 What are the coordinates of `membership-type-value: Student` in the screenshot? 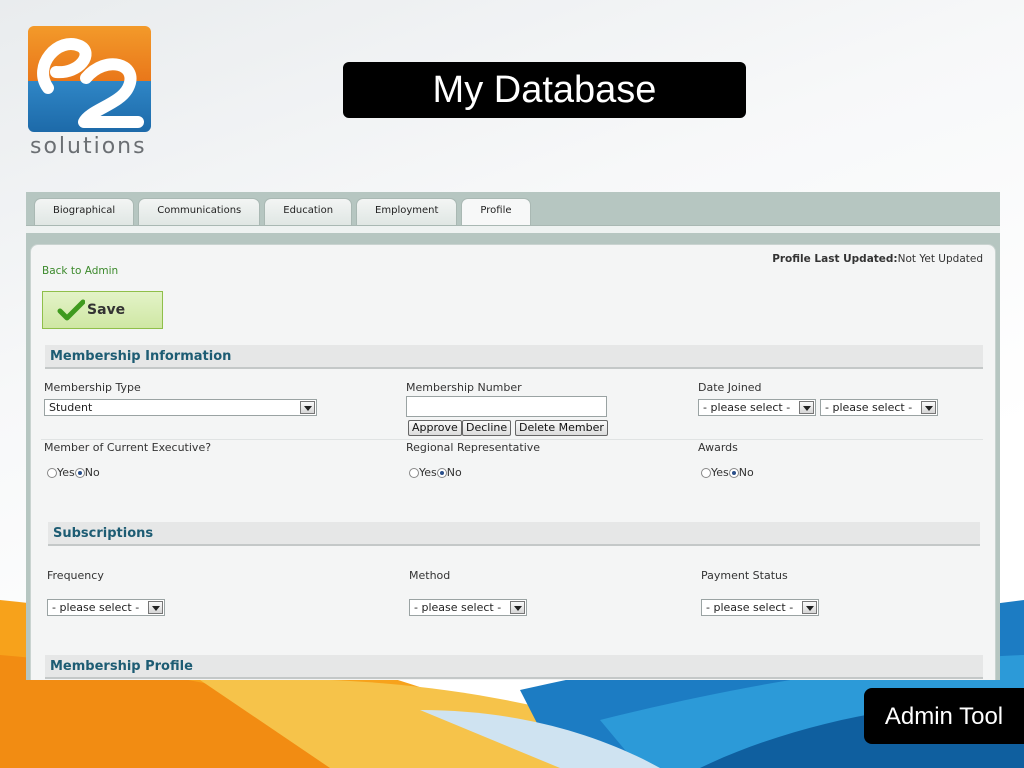 It's located at (71, 407).